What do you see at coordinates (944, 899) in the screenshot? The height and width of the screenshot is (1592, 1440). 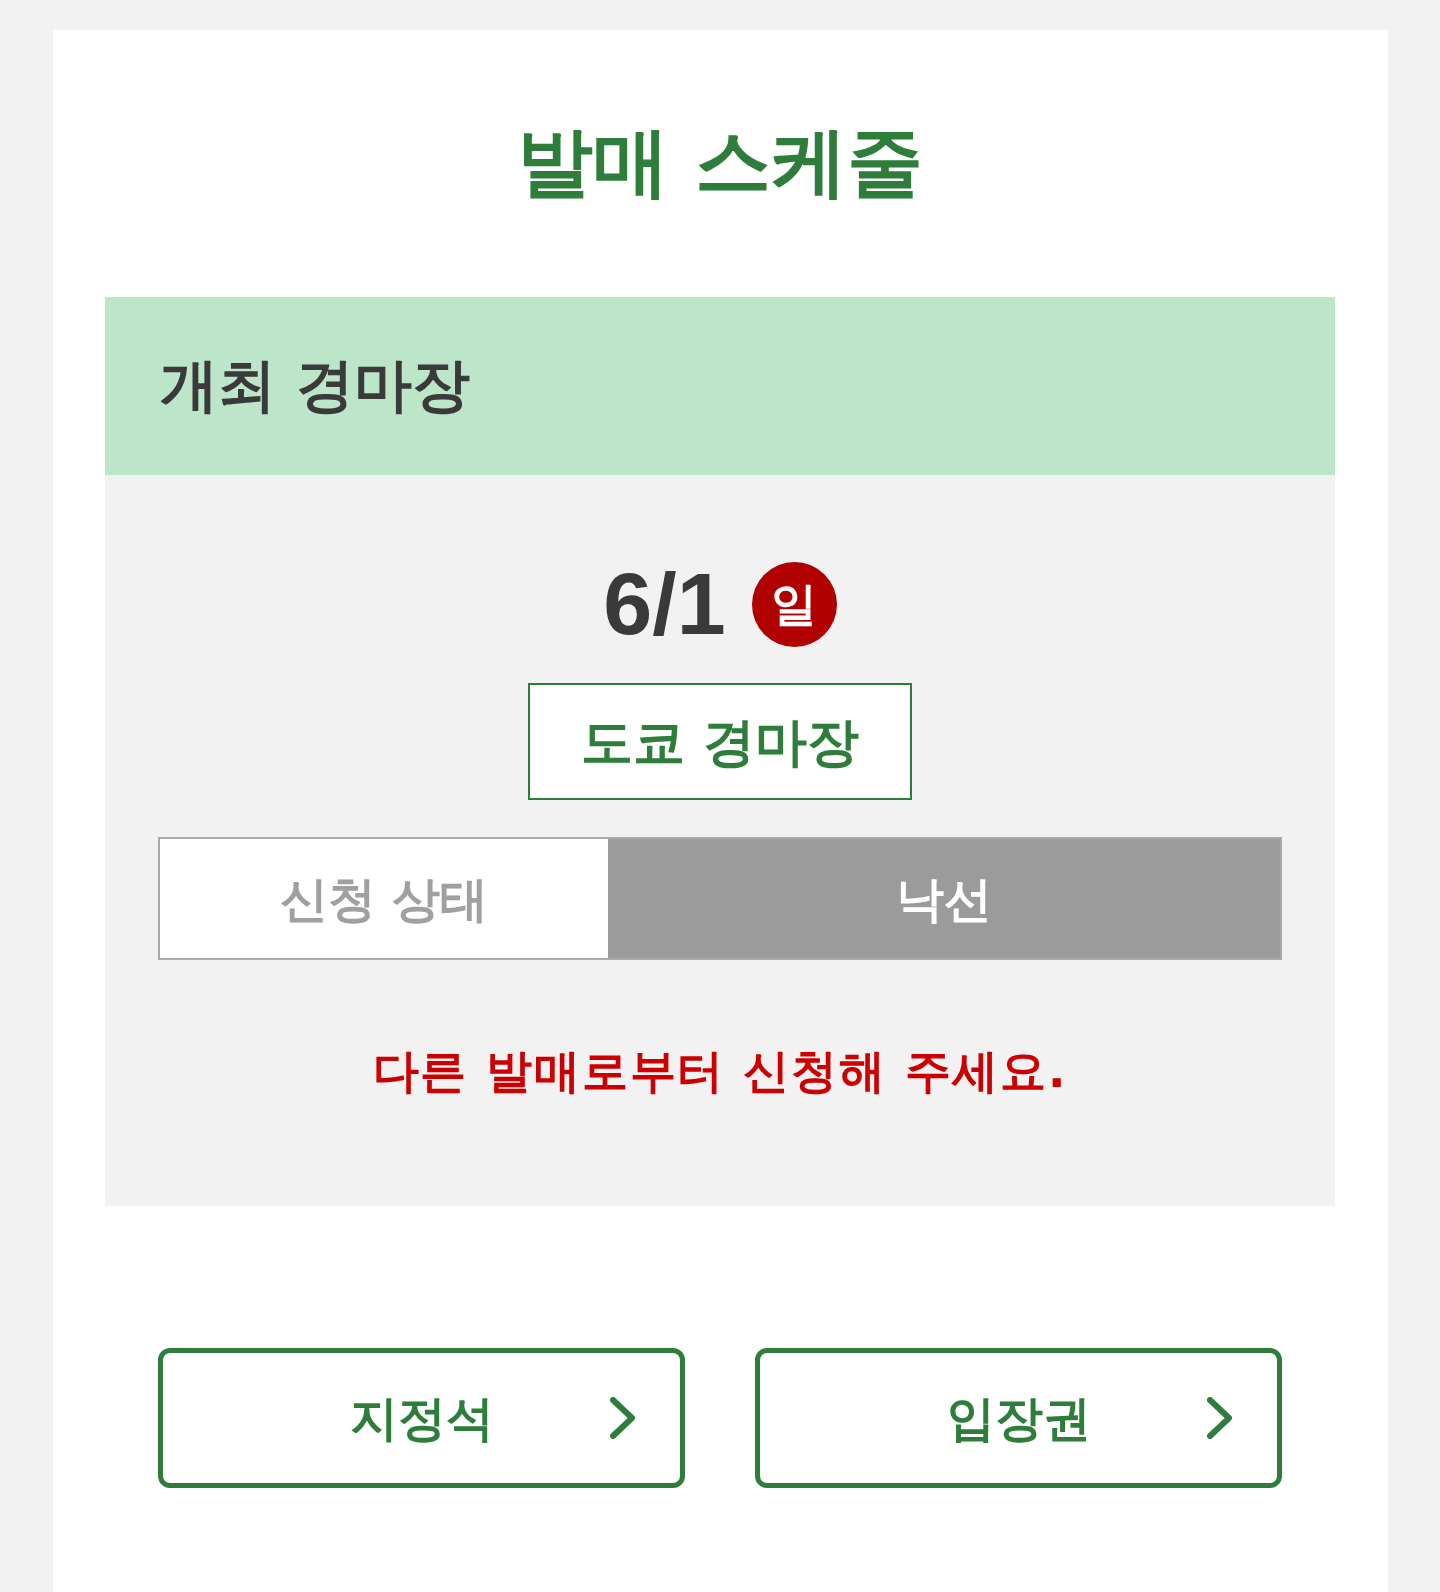 I see `status-value: 낙선` at bounding box center [944, 899].